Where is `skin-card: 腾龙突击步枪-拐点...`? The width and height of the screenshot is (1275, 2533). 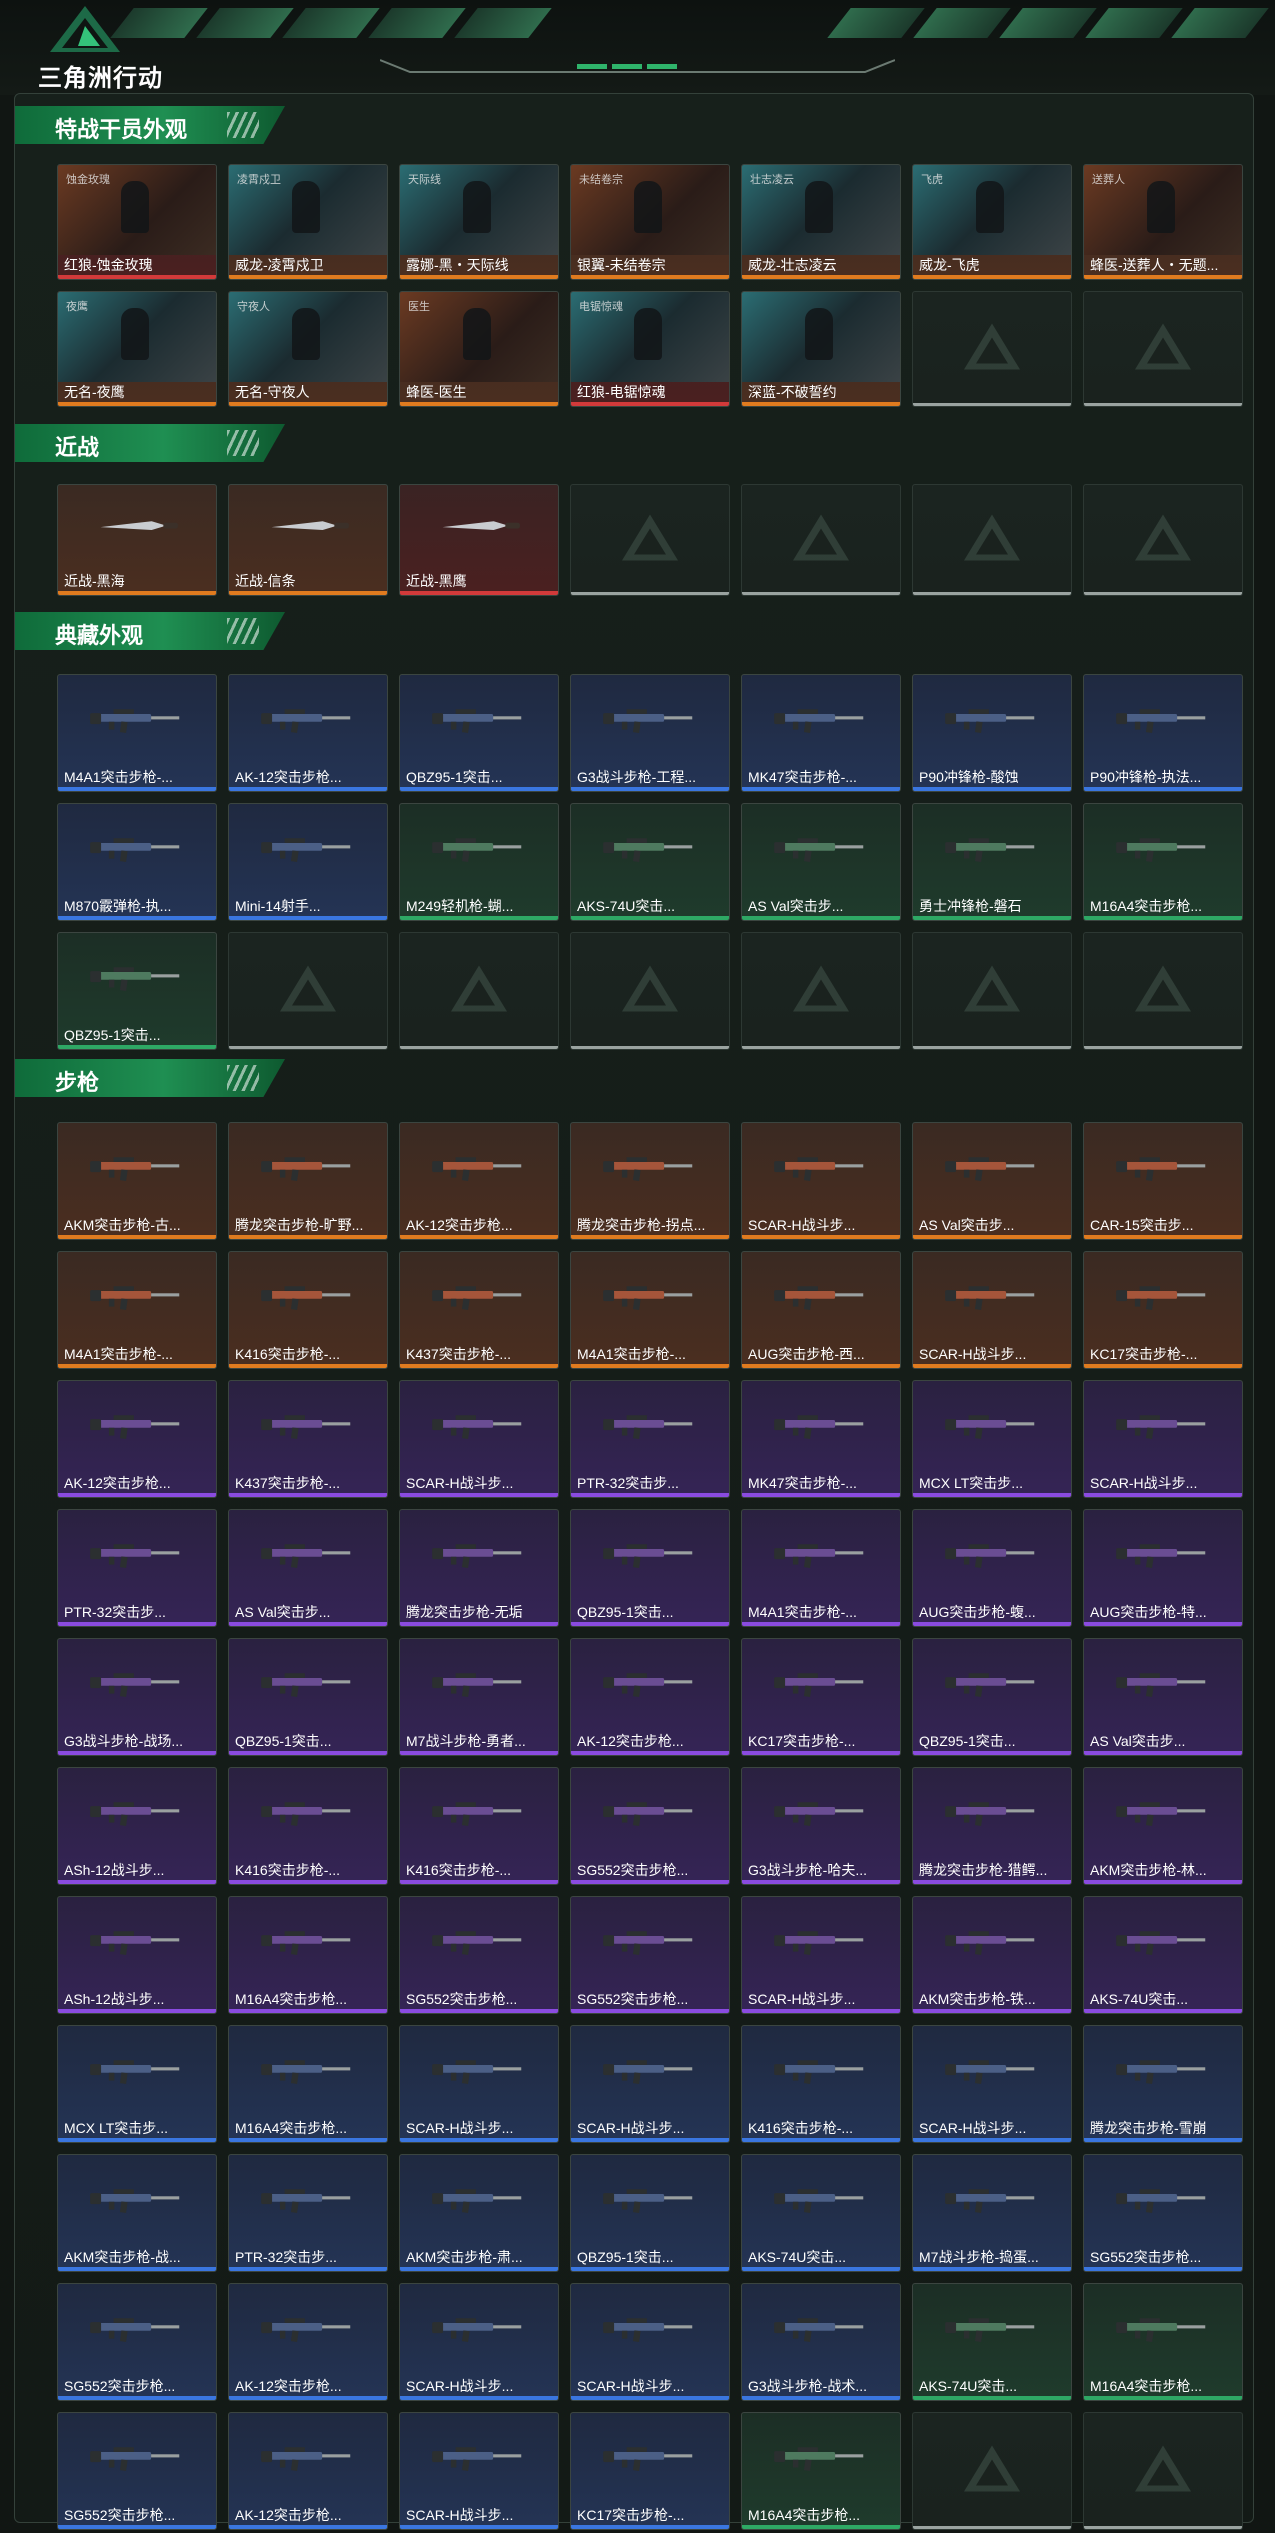 skin-card: 腾龙突击步枪-拐点... is located at coordinates (650, 1181).